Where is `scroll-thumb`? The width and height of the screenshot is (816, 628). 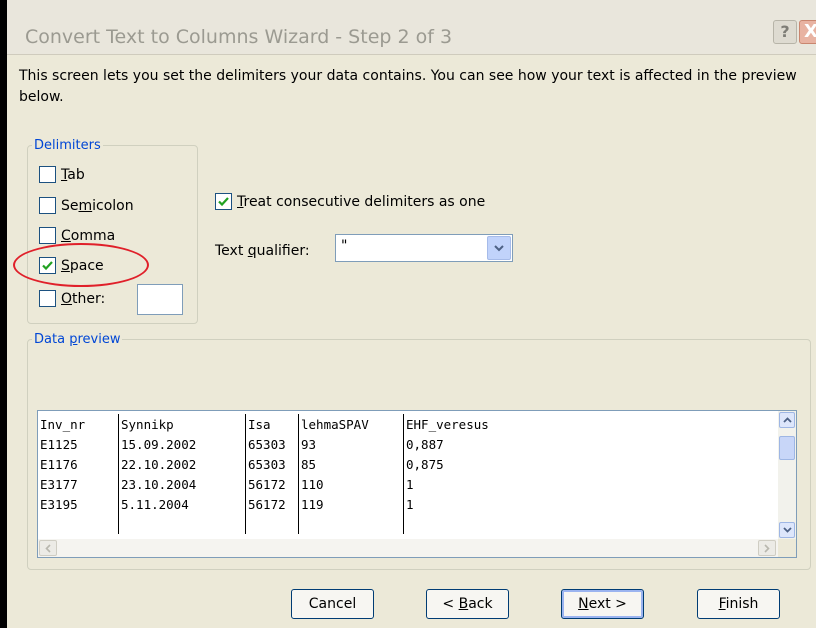 scroll-thumb is located at coordinates (787, 448).